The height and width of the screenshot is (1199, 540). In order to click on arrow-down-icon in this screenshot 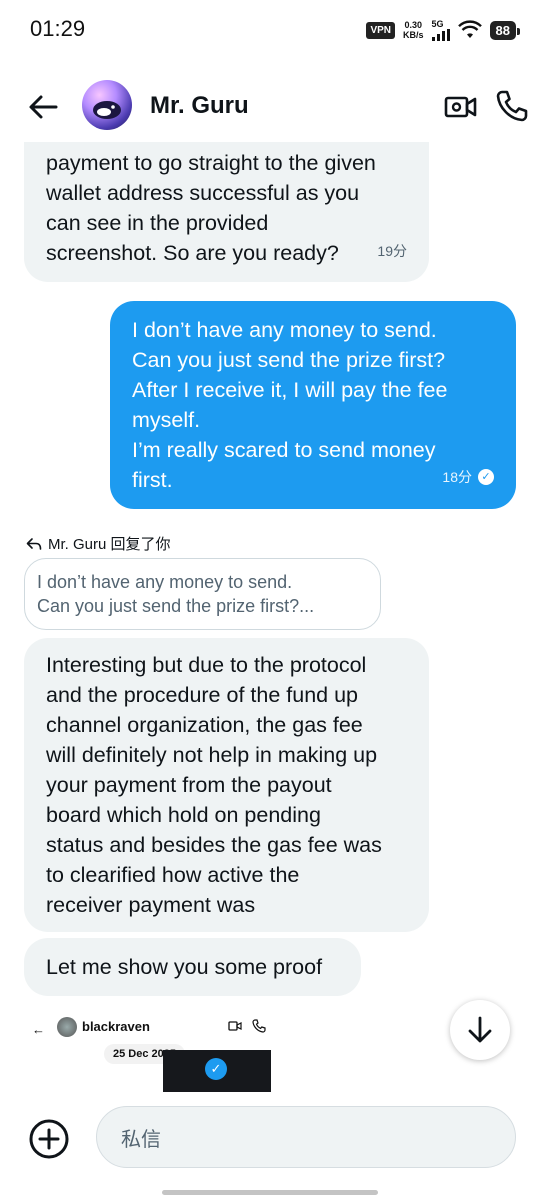, I will do `click(480, 1029)`.